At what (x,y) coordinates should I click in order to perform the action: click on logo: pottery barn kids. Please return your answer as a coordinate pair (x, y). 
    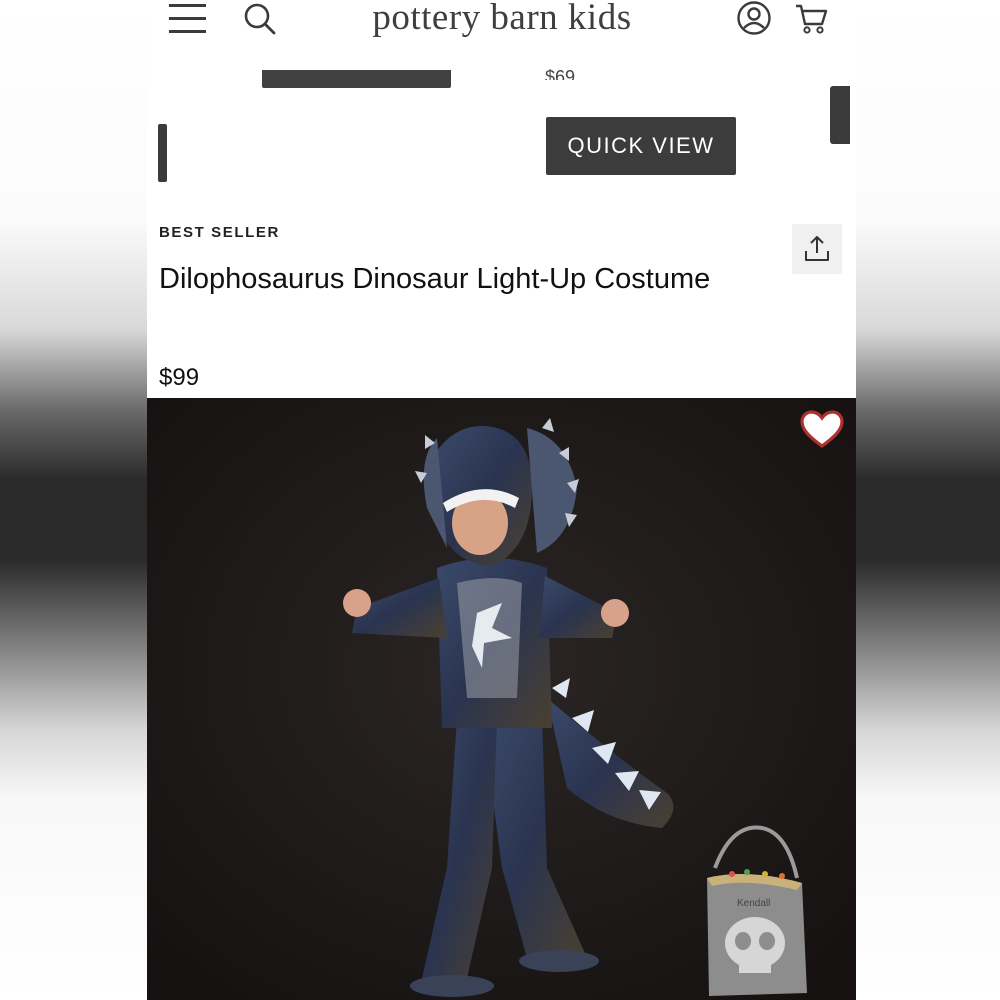
    Looking at the image, I should click on (502, 19).